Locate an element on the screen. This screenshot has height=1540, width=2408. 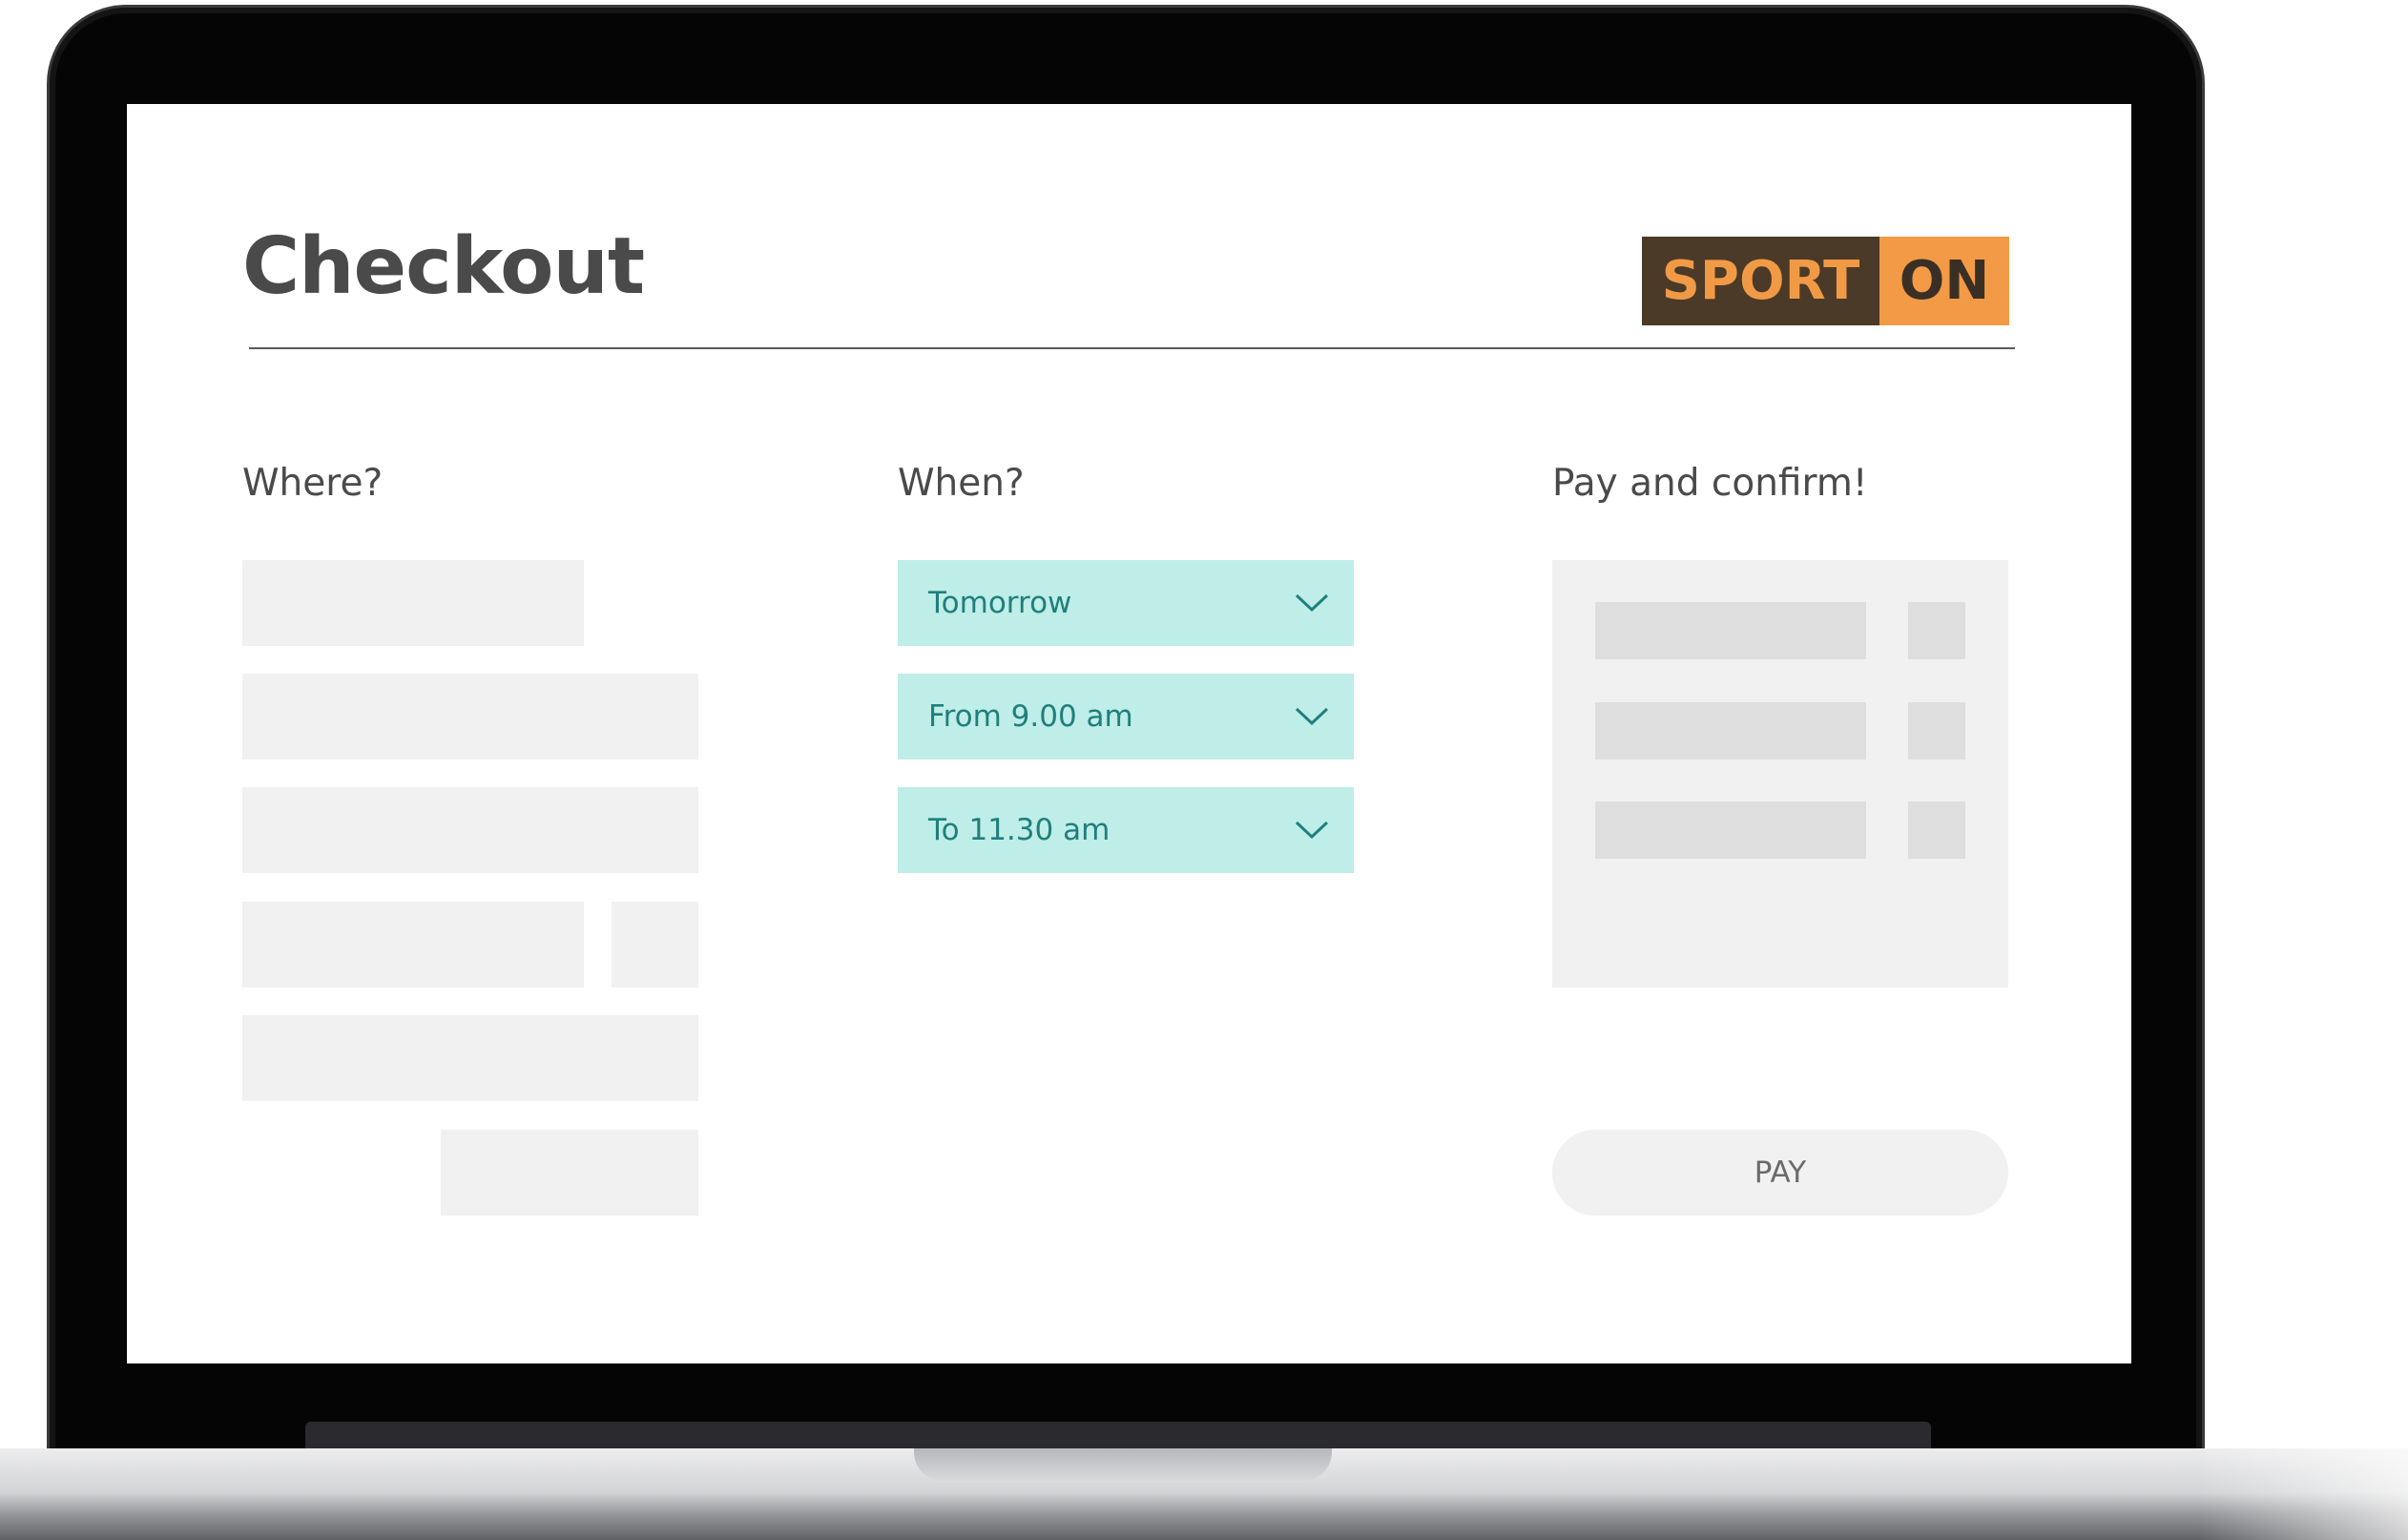
day-select: Tomorrow is located at coordinates (1126, 603).